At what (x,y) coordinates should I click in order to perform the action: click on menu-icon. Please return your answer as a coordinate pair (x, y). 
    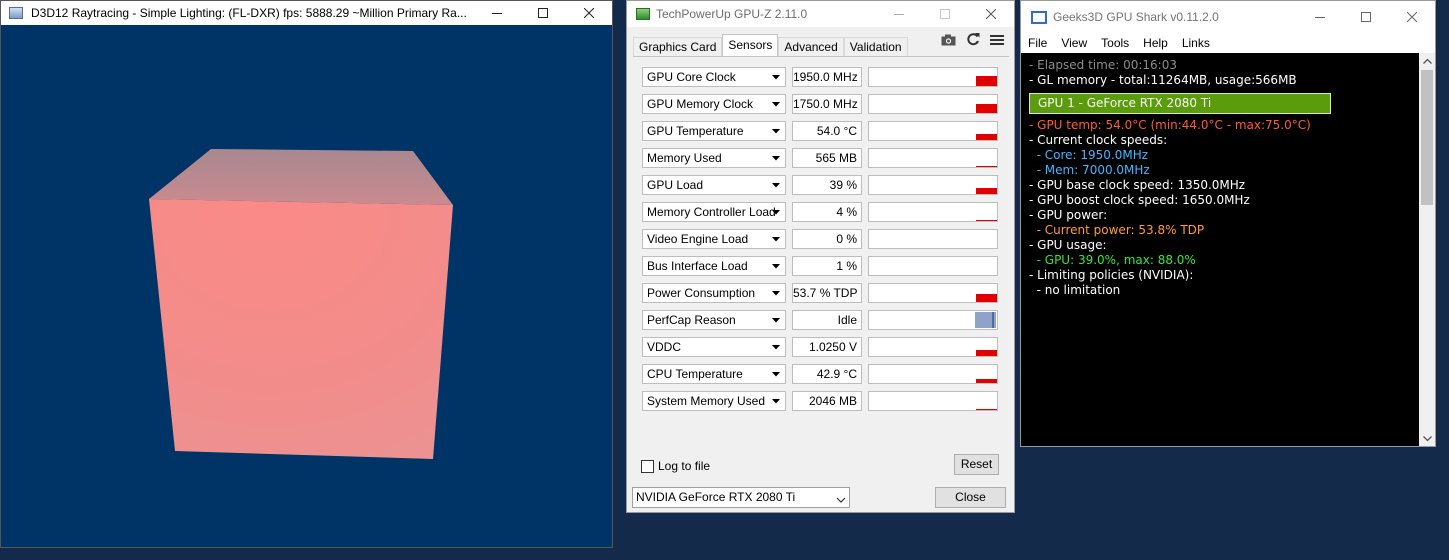
    Looking at the image, I should click on (997, 42).